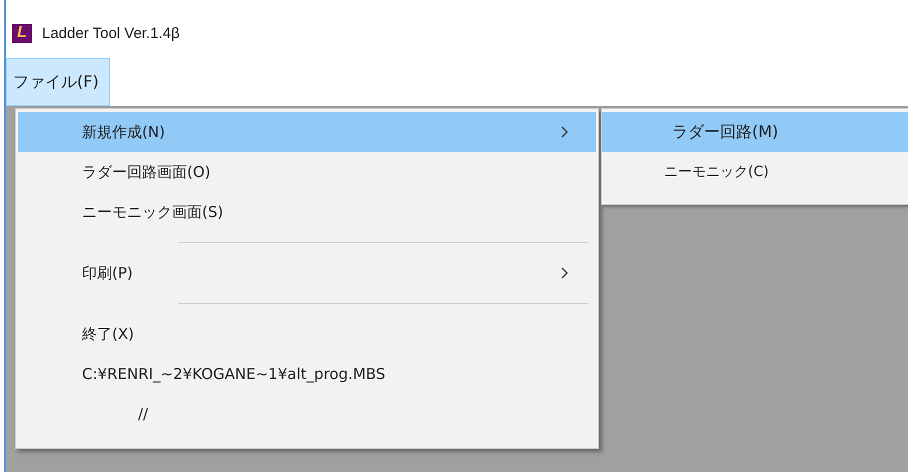  Describe the element at coordinates (307, 172) in the screenshot. I see `menu-item: ラダー回路画面(O)` at that location.